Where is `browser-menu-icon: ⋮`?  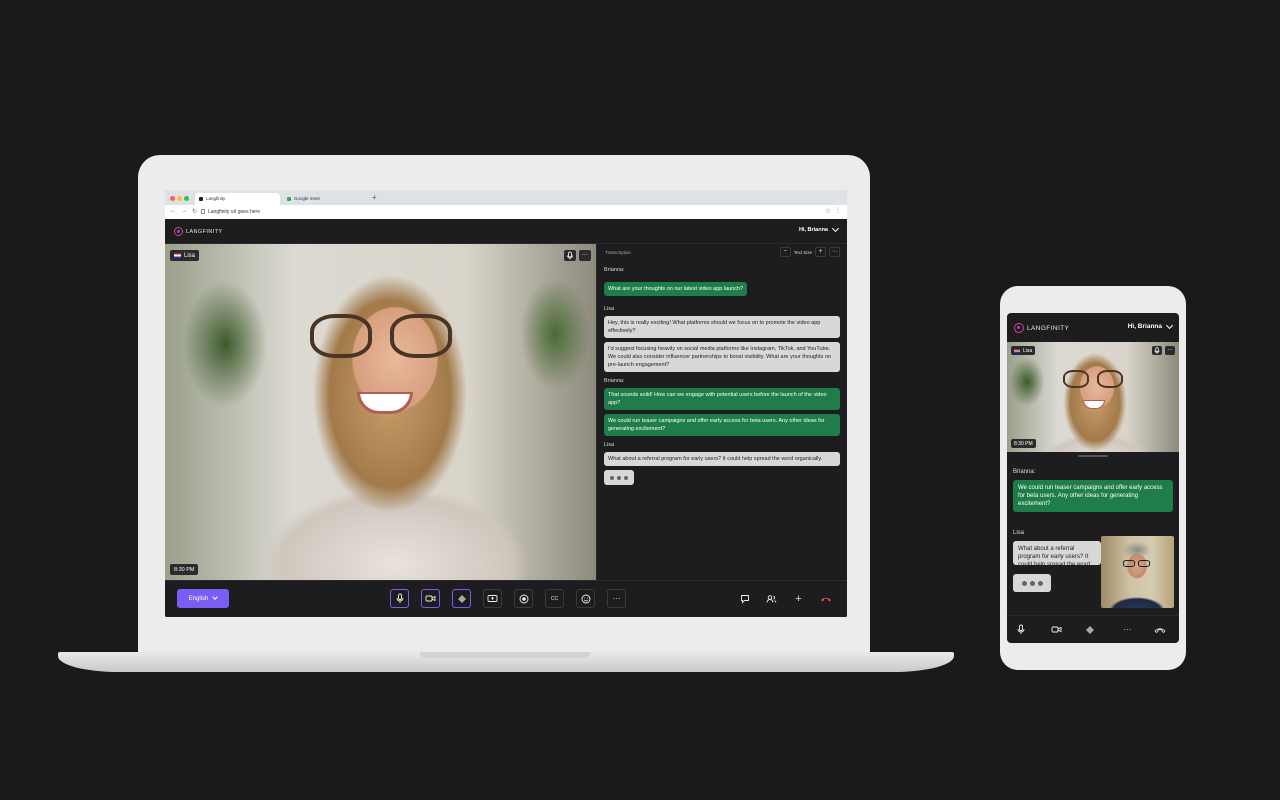
browser-menu-icon: ⋮ is located at coordinates (838, 210).